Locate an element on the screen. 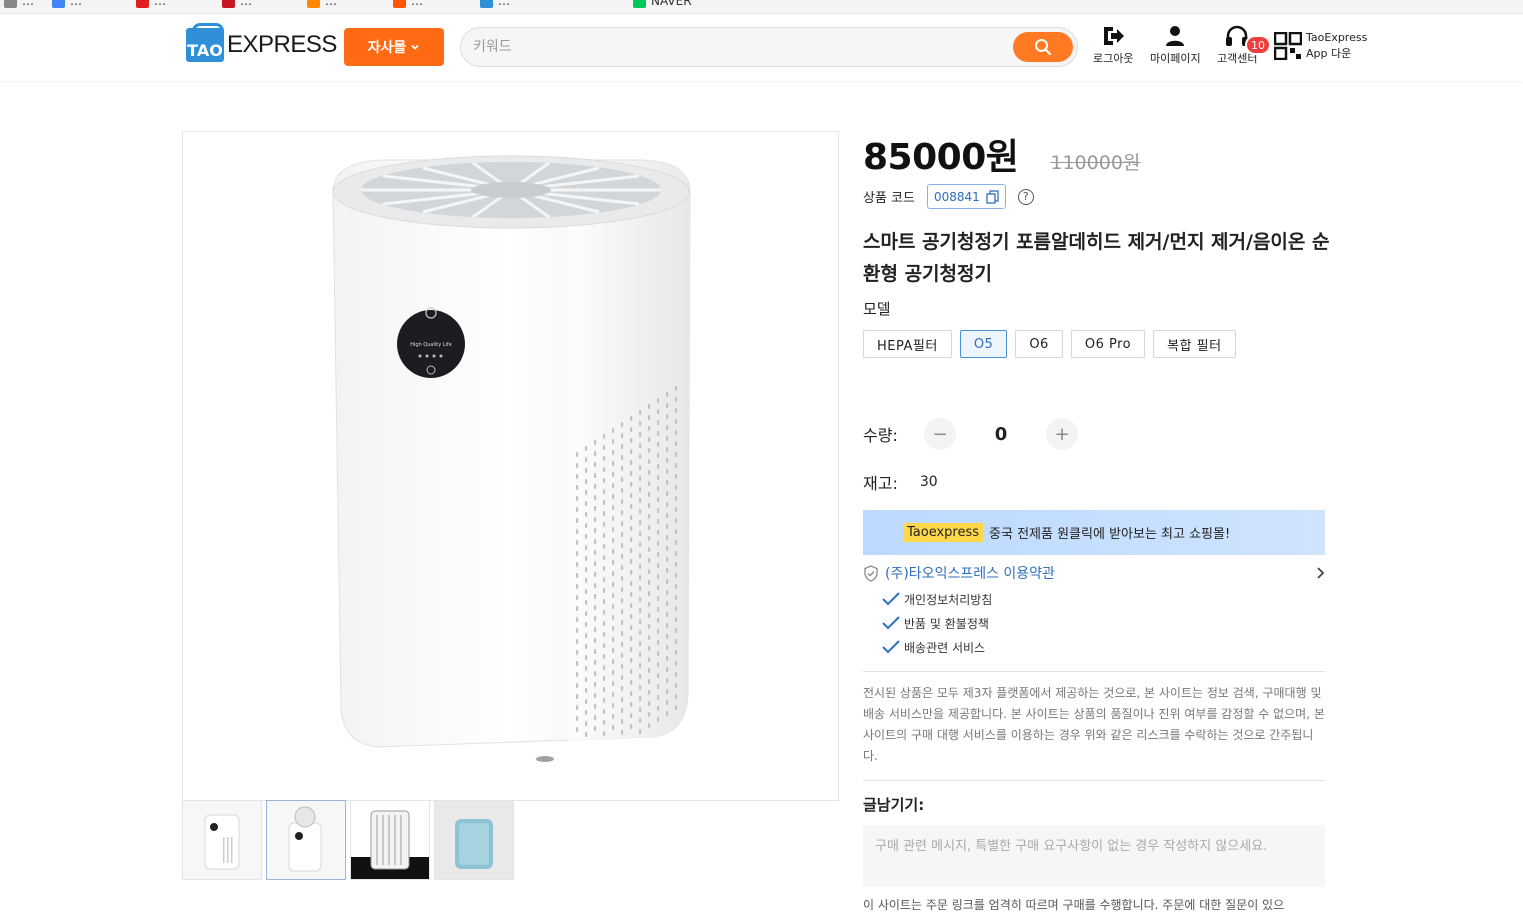 Image resolution: width=1523 pixels, height=921 pixels. terms-item: 배송관련 서비스 is located at coordinates (1103, 647).